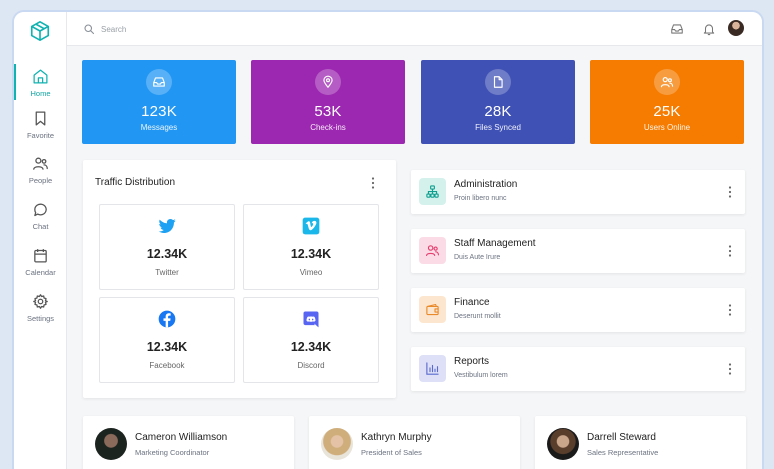 The height and width of the screenshot is (469, 774). I want to click on department-subtitle: Proin libero nunc, so click(480, 198).